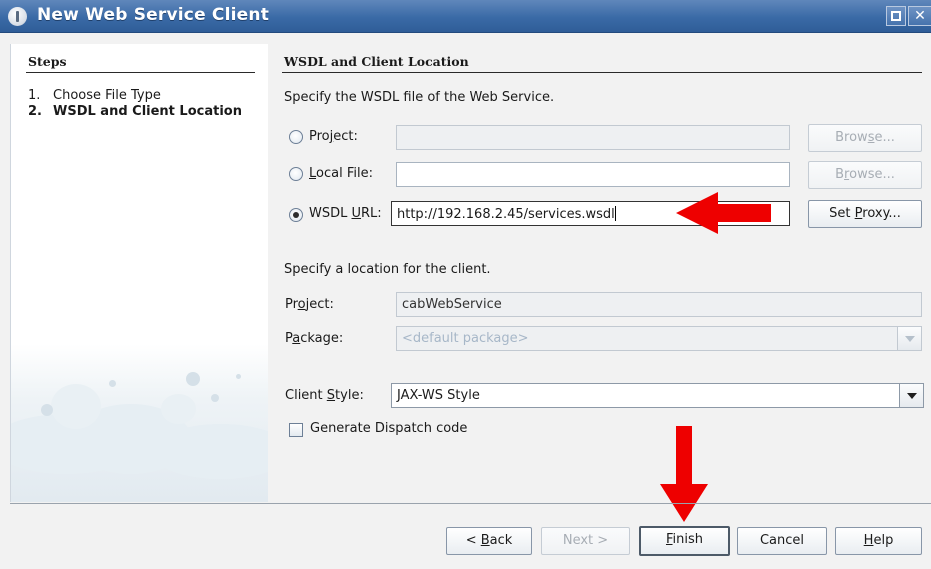  I want to click on package-combo: <default package>, so click(659, 338).